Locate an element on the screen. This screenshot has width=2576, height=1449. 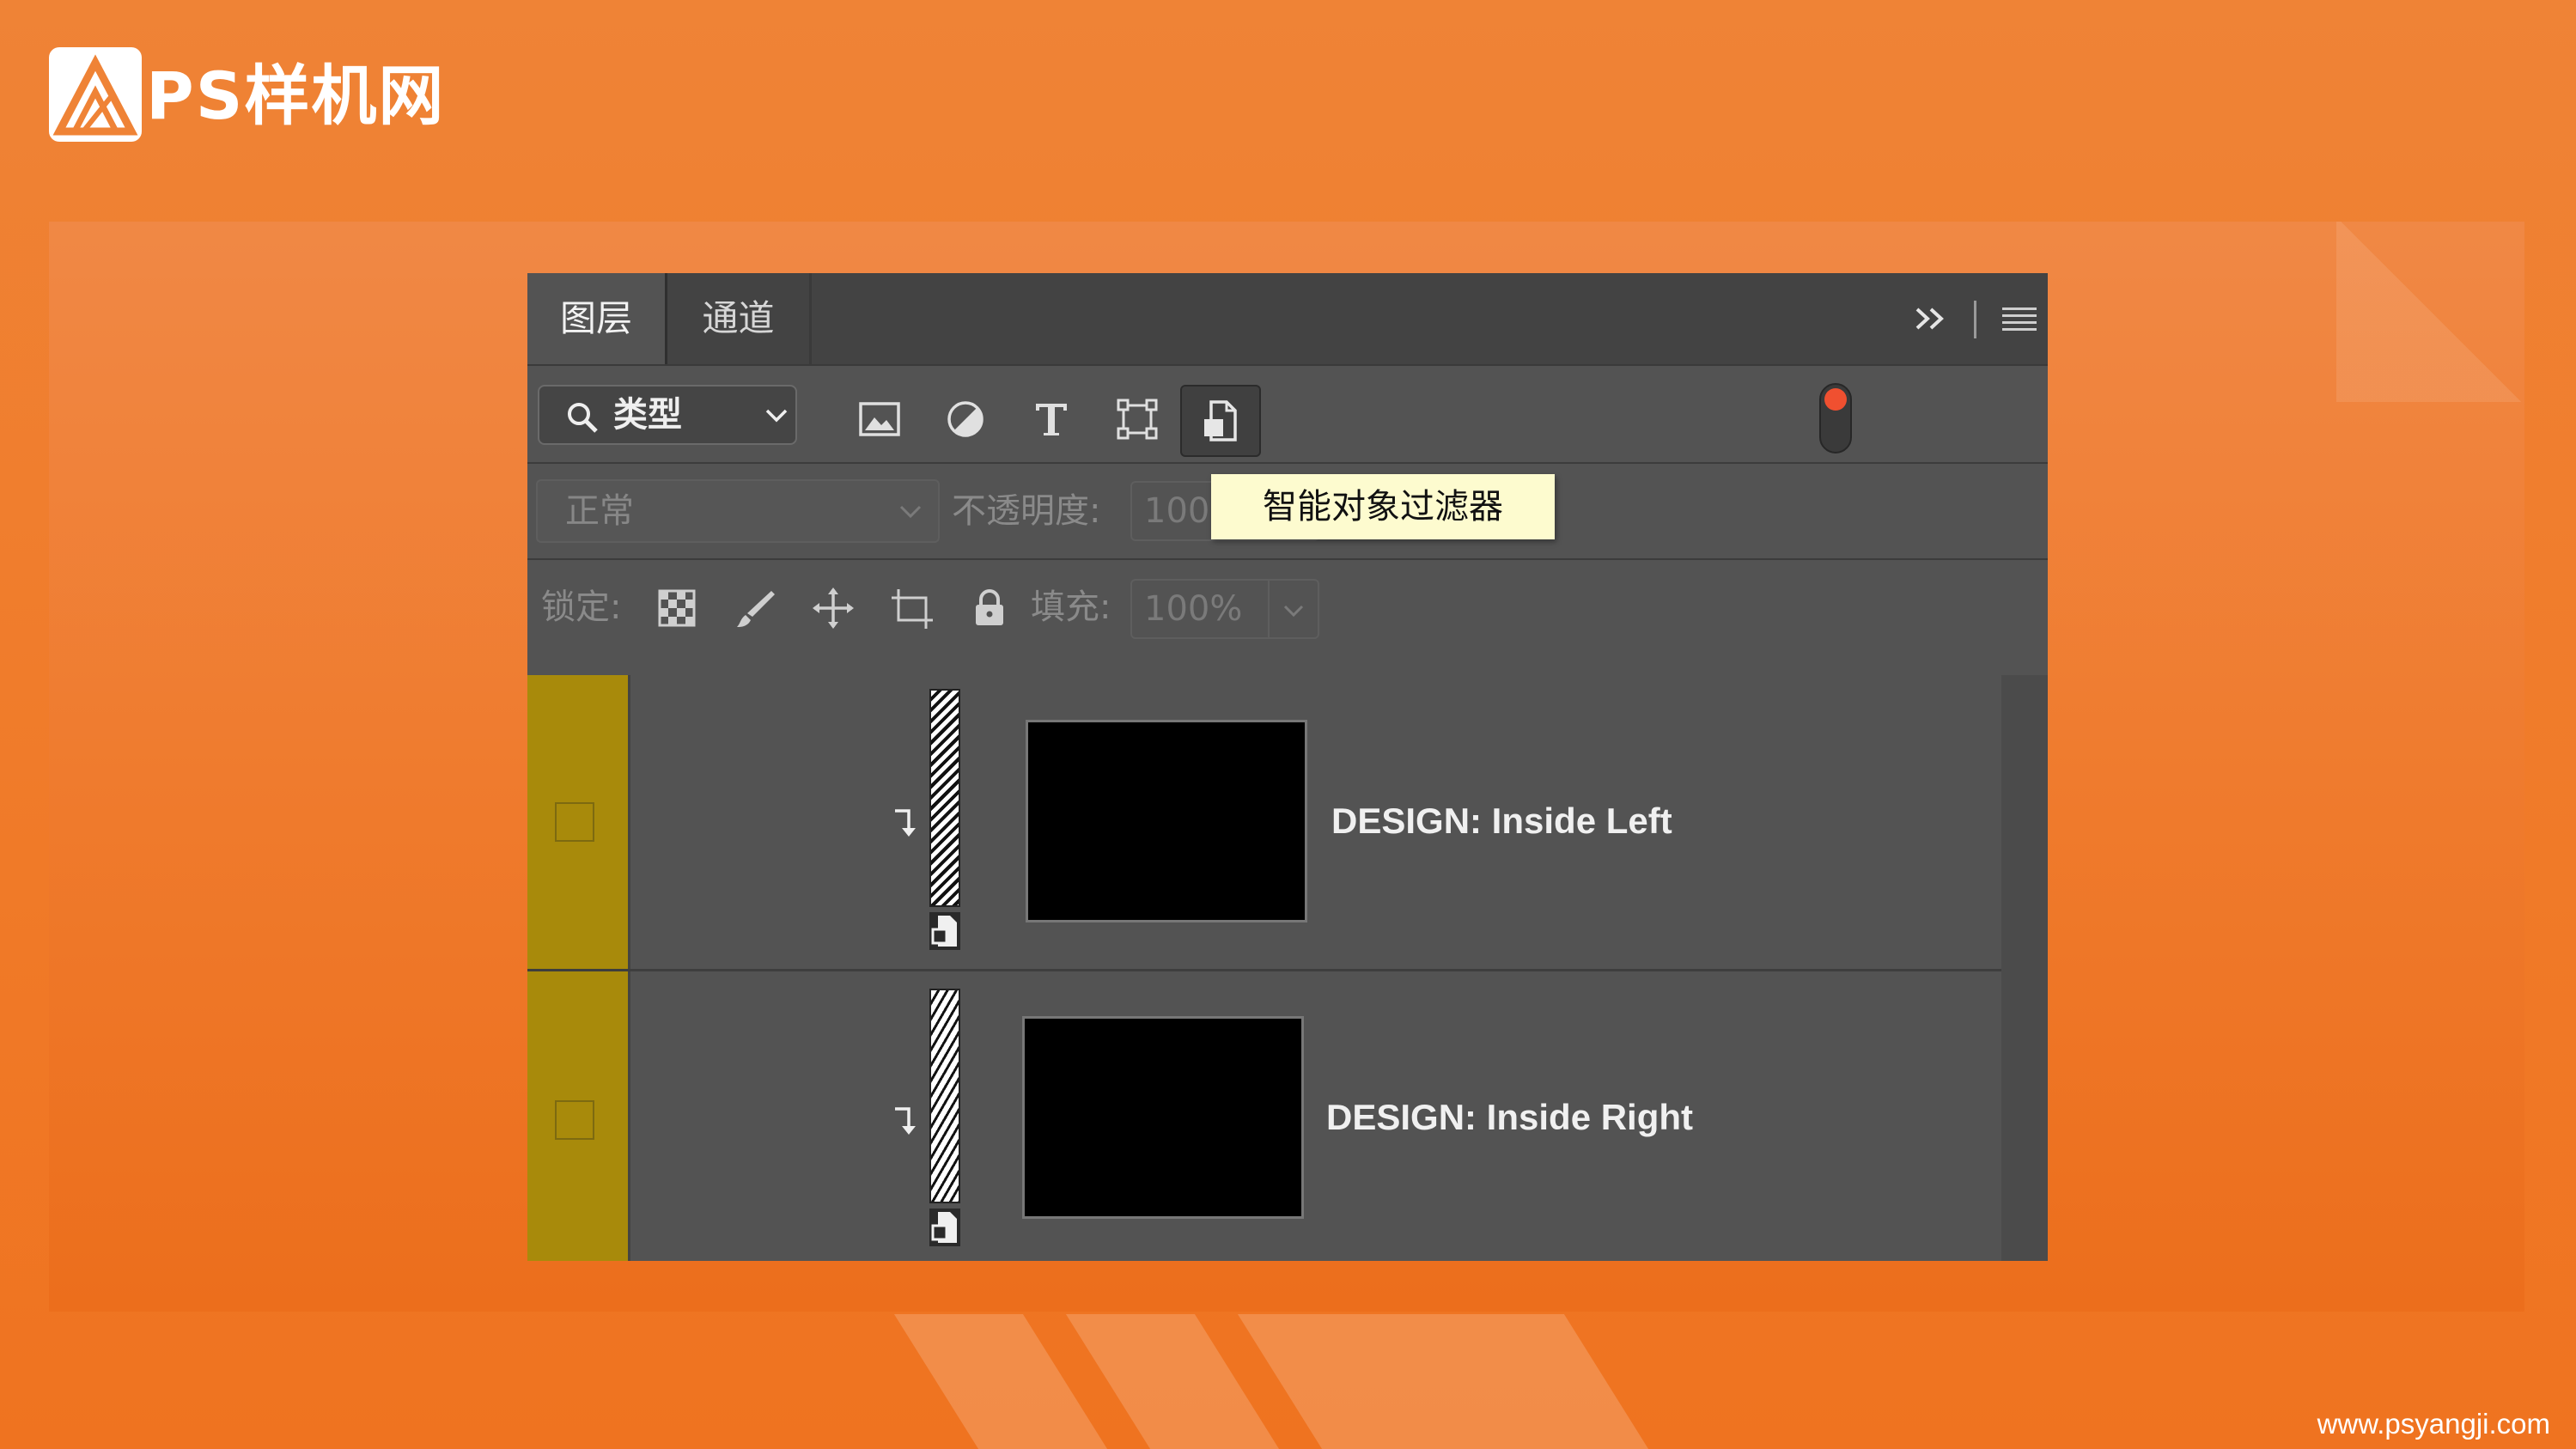
fill-field-separator is located at coordinates (1269, 609).